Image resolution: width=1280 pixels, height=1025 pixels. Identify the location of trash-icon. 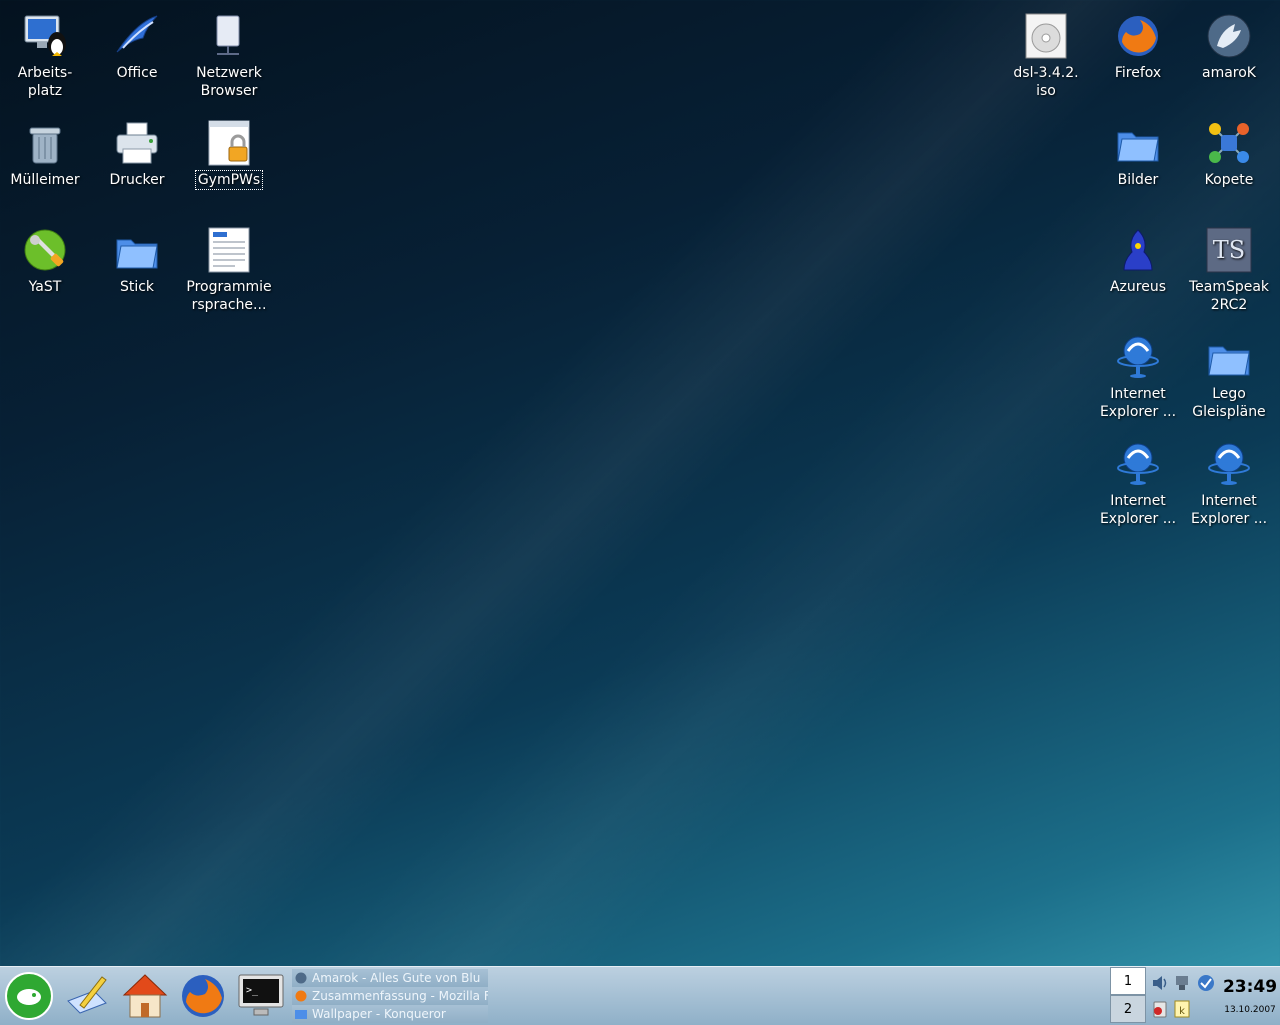
(45, 145).